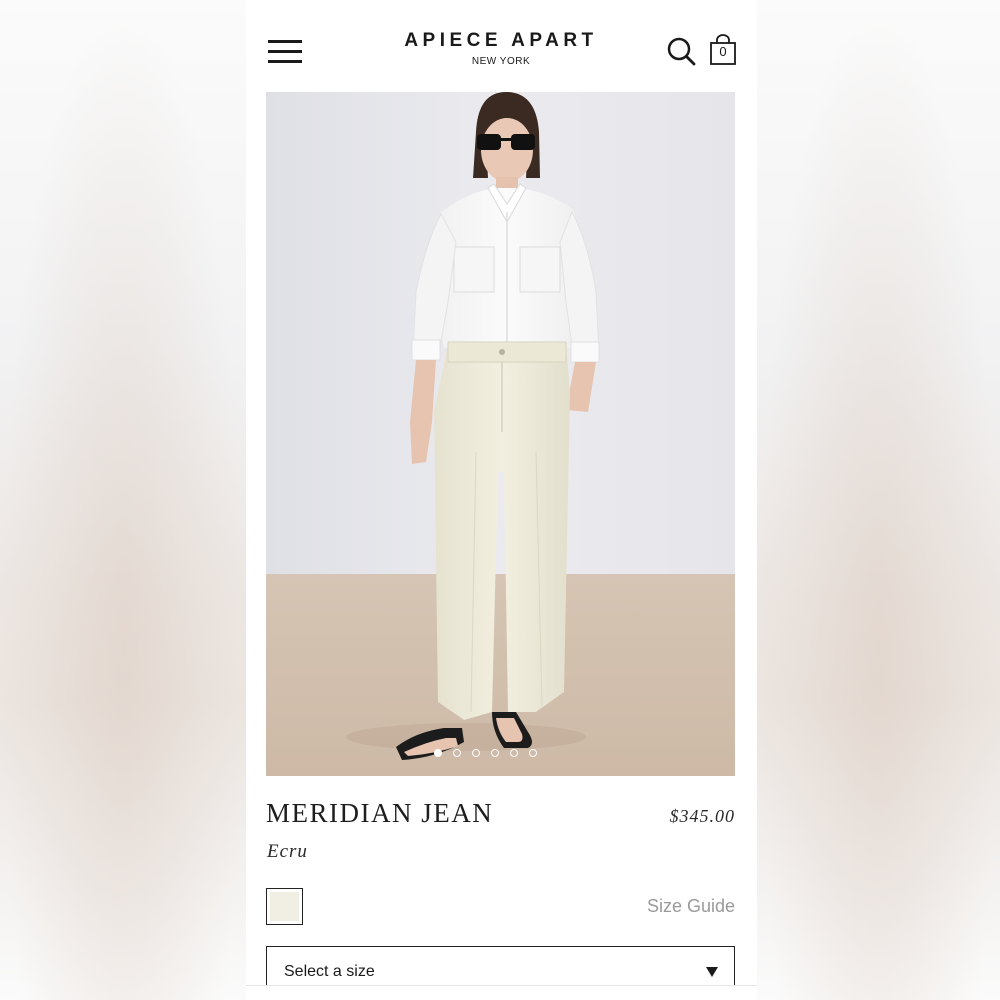 This screenshot has height=1000, width=1000. What do you see at coordinates (691, 906) in the screenshot?
I see `size-guide-link: Size Guide` at bounding box center [691, 906].